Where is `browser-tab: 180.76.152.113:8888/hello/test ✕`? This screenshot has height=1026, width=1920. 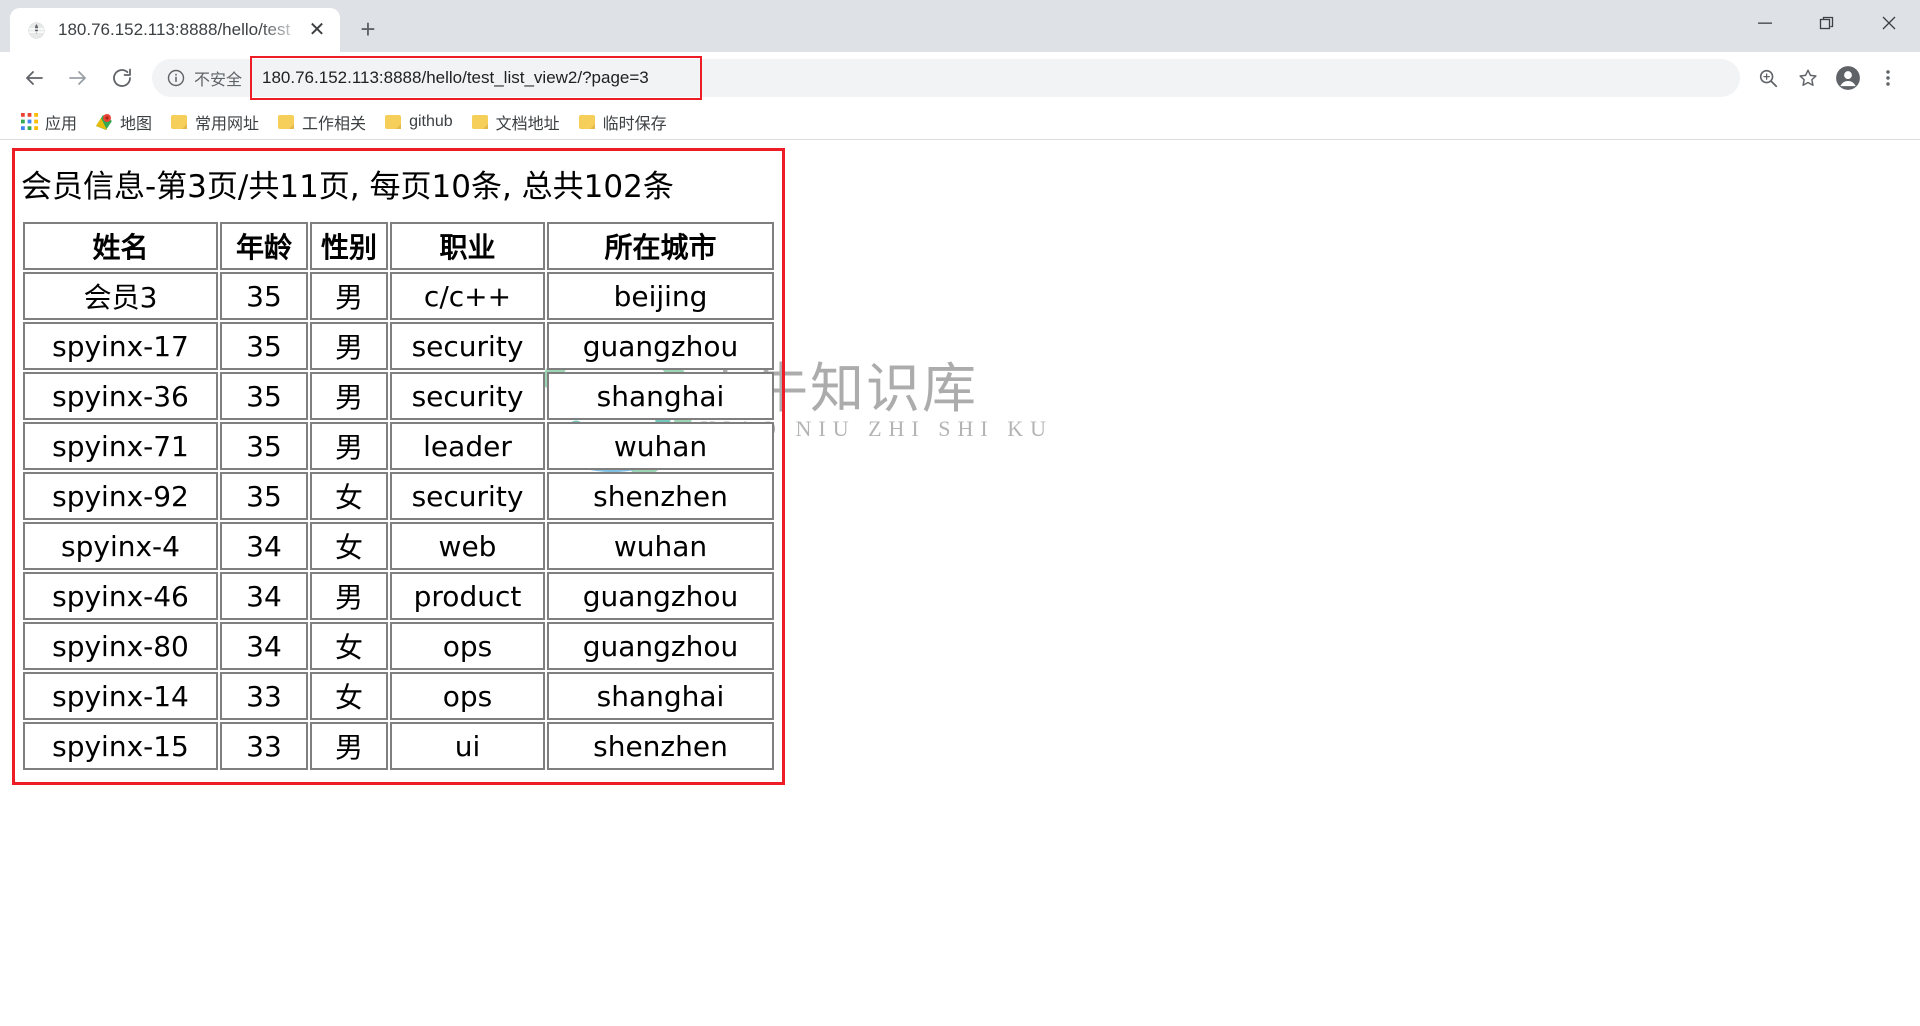
browser-tab: 180.76.152.113:8888/hello/test ✕ is located at coordinates (175, 30).